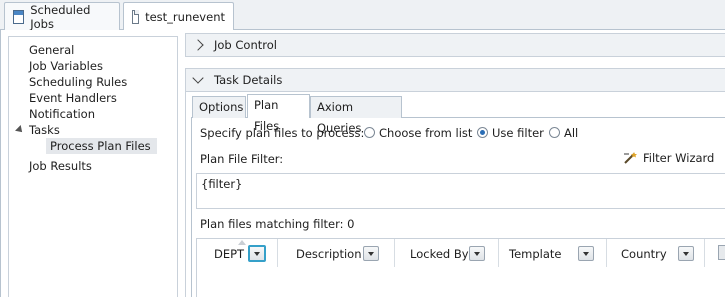 The width and height of the screenshot is (725, 297). Describe the element at coordinates (198, 78) in the screenshot. I see `chevron-down-icon` at that location.